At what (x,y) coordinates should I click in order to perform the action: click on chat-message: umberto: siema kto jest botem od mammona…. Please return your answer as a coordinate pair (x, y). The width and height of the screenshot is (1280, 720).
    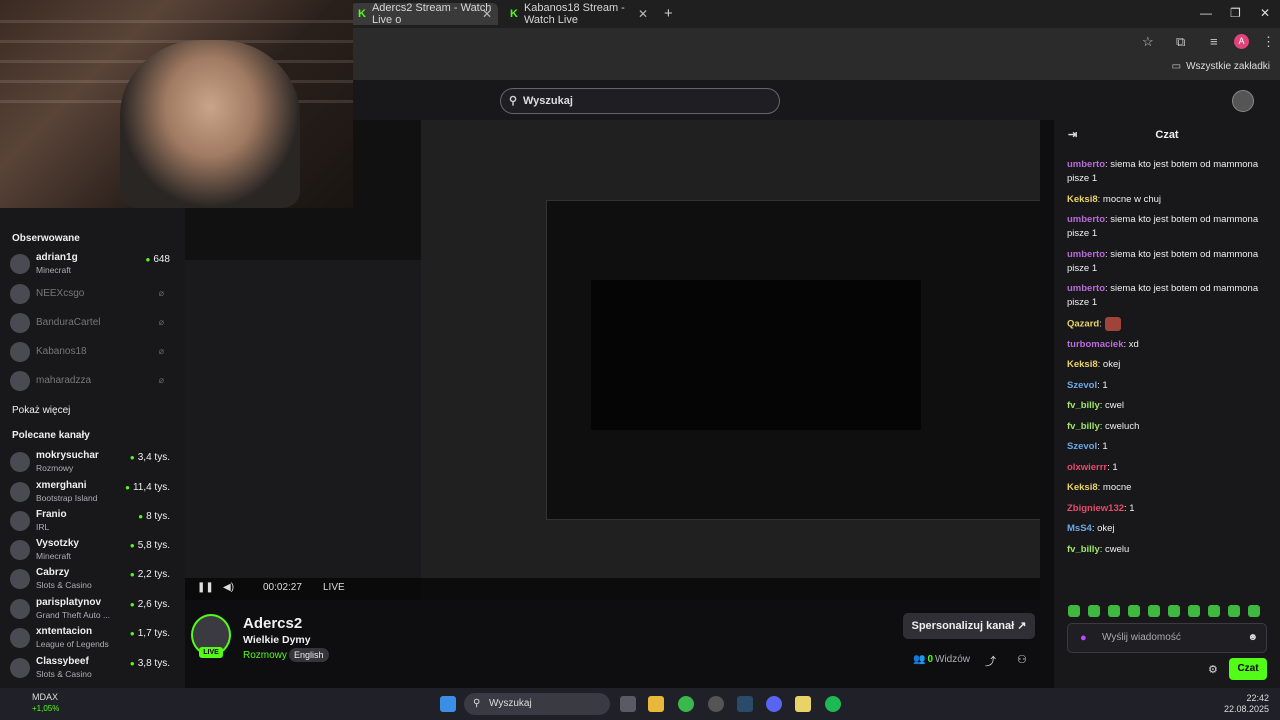
    Looking at the image, I should click on (1163, 261).